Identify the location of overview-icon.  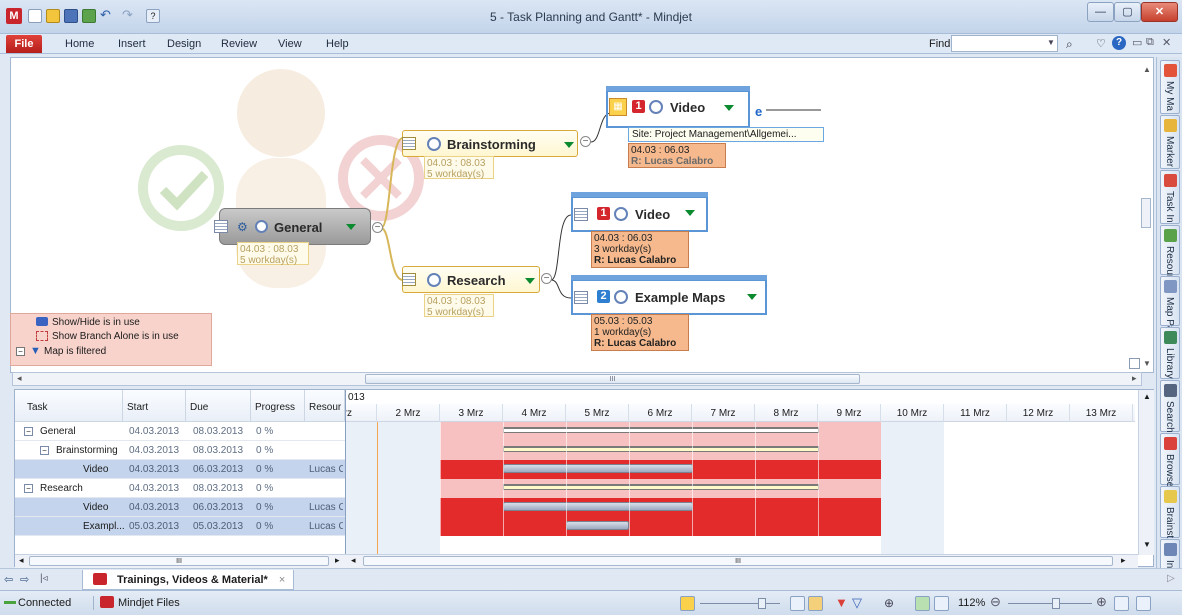
(1134, 363).